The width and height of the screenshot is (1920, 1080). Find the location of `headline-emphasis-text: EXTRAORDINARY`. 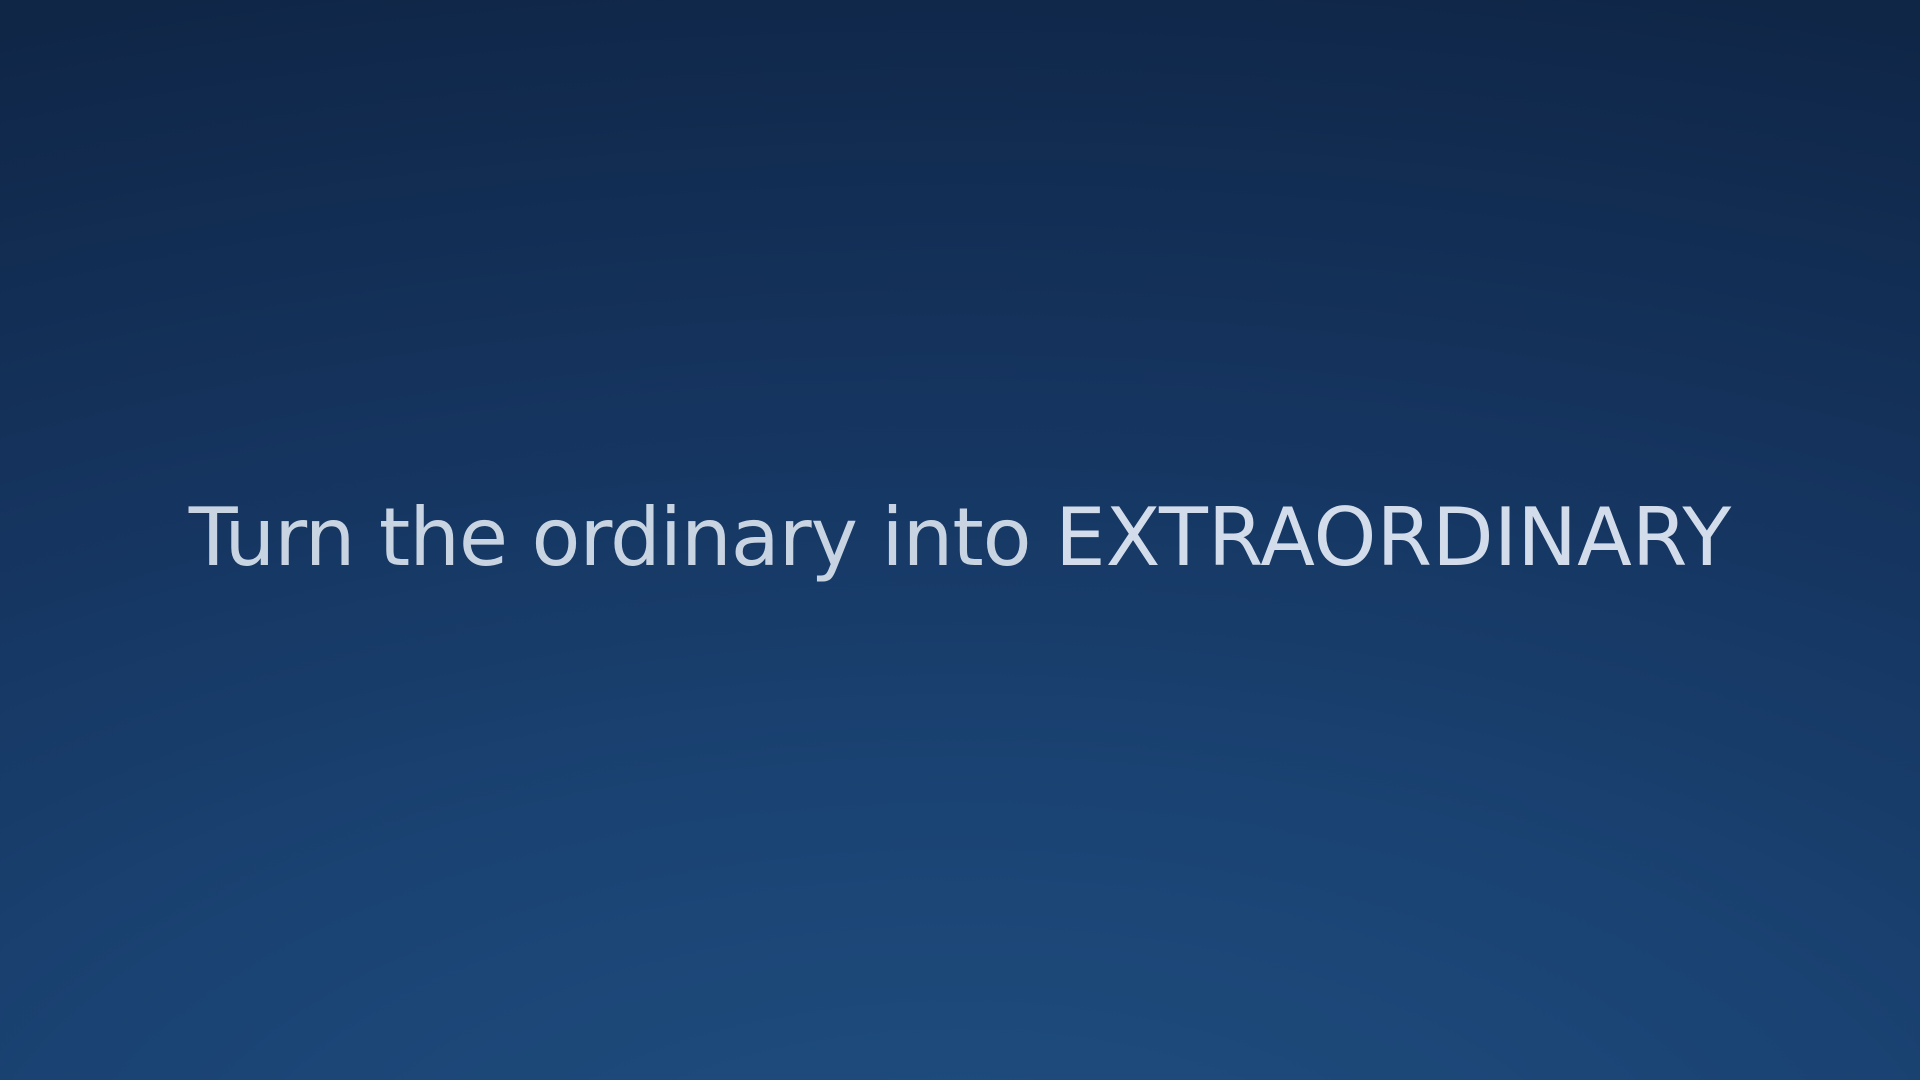

headline-emphasis-text: EXTRAORDINARY is located at coordinates (1393, 537).